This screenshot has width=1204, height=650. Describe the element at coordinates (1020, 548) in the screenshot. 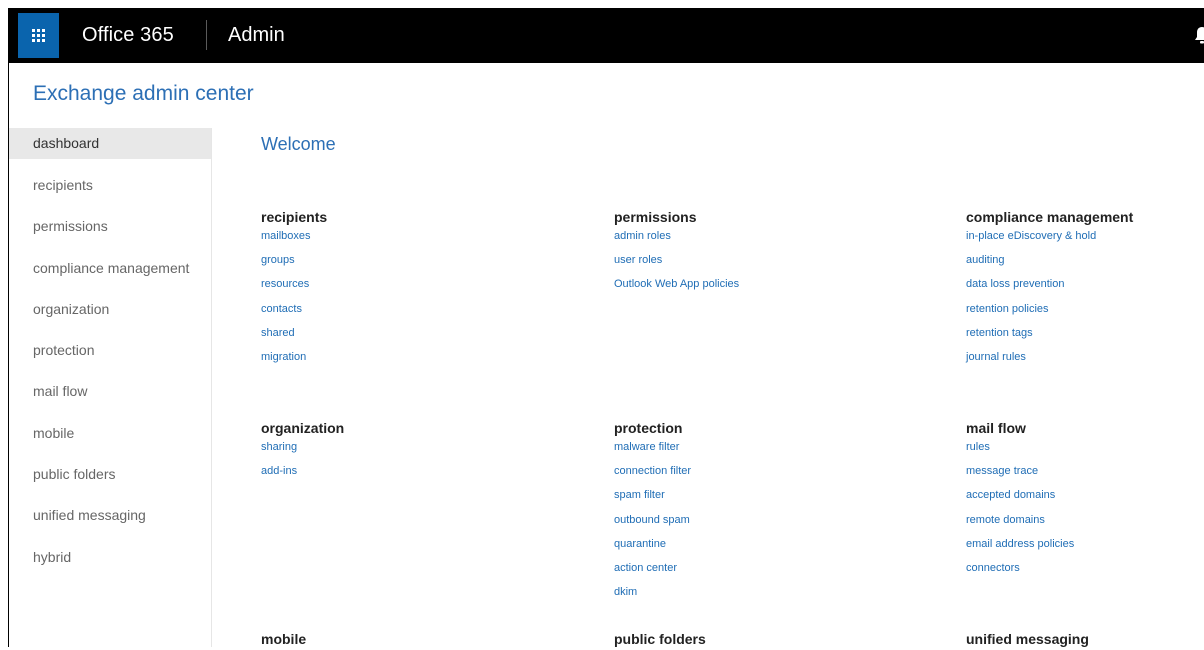

I see `link-email-address-policies: email address policies` at that location.